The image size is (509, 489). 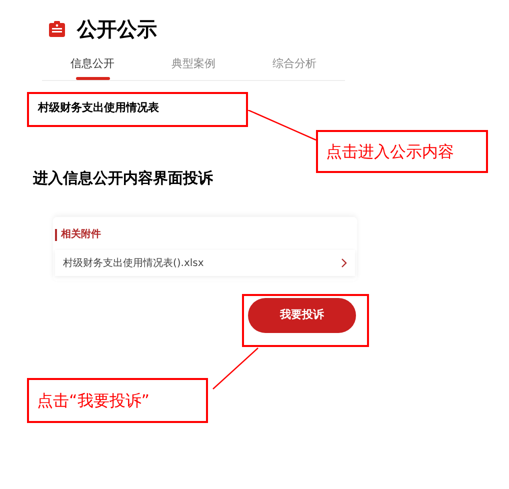 I want to click on callout: 点击进入公示内容, so click(x=402, y=151).